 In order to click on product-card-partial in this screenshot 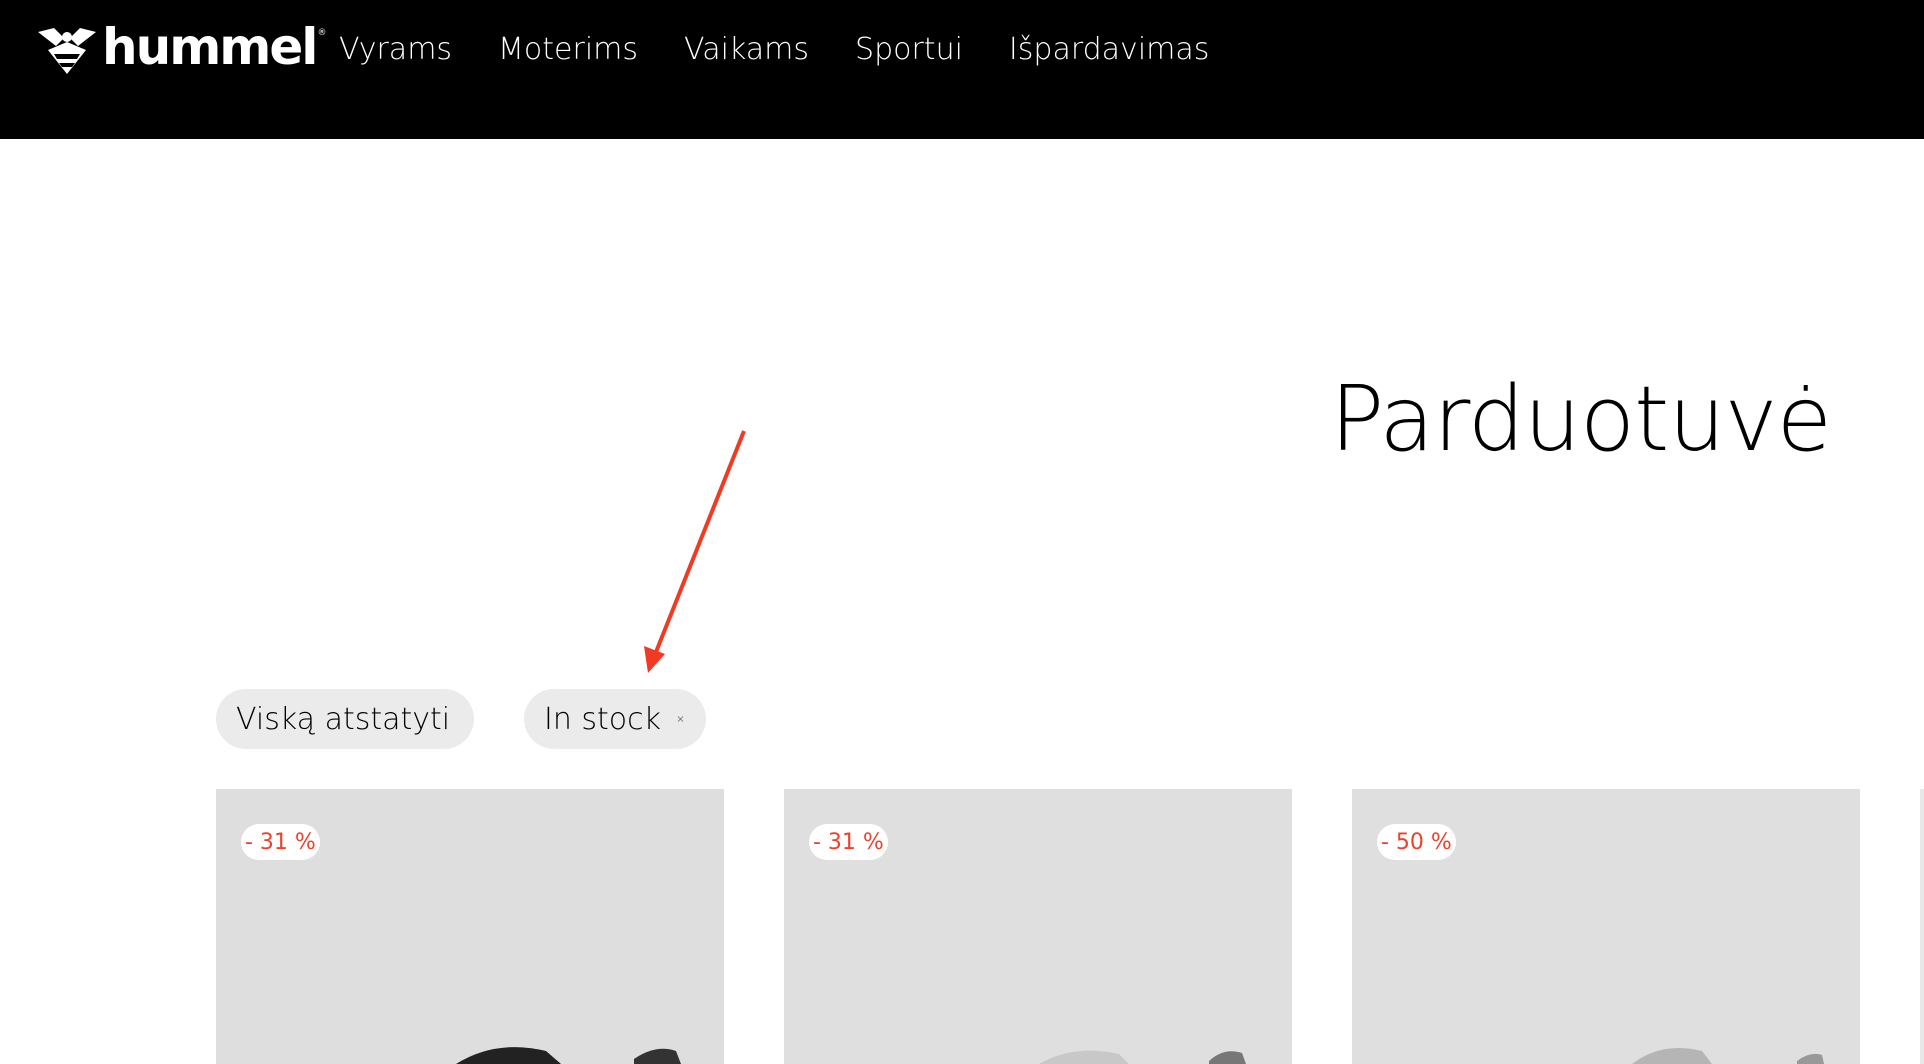, I will do `click(1922, 926)`.